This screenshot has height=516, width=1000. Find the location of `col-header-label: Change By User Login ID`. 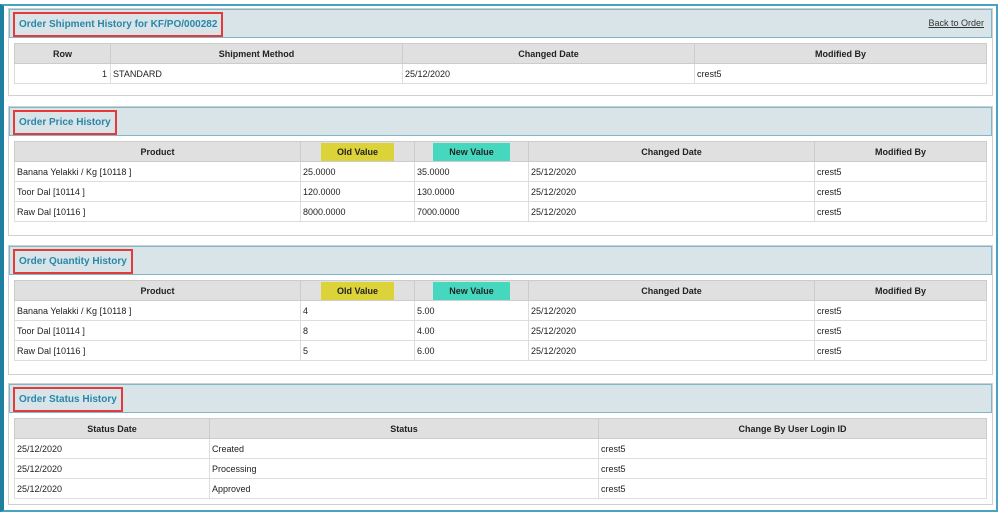

col-header-label: Change By User Login ID is located at coordinates (792, 428).